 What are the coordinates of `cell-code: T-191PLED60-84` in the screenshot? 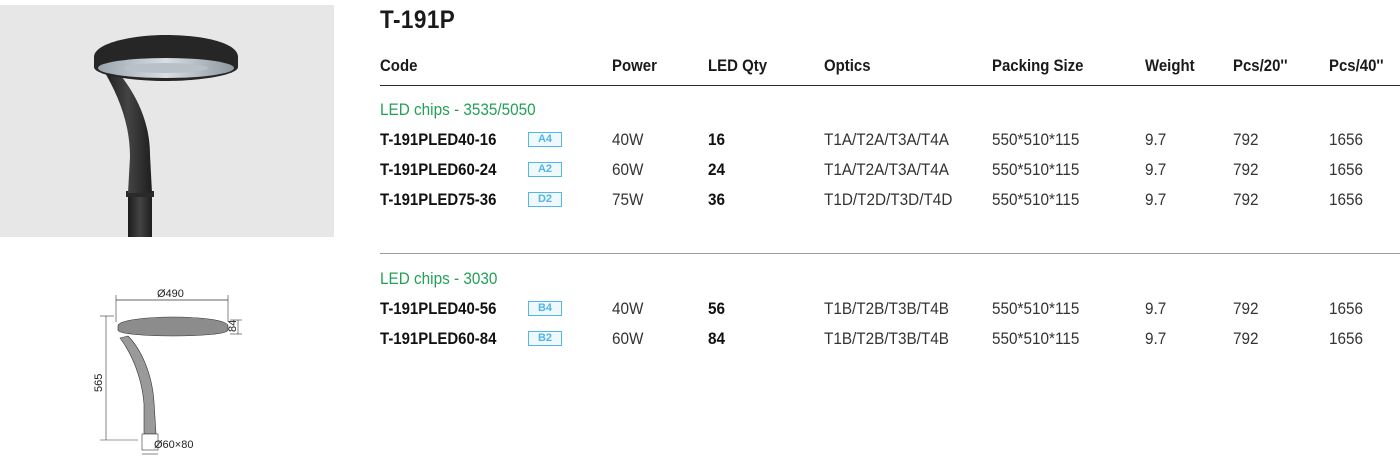 It's located at (438, 338).